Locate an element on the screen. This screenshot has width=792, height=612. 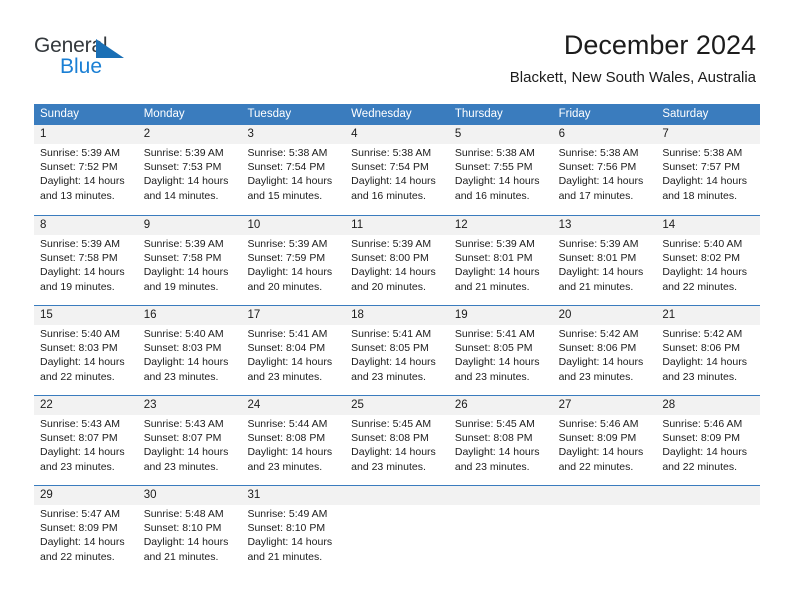
logo-text-blue: Blue is located at coordinates (81, 66).